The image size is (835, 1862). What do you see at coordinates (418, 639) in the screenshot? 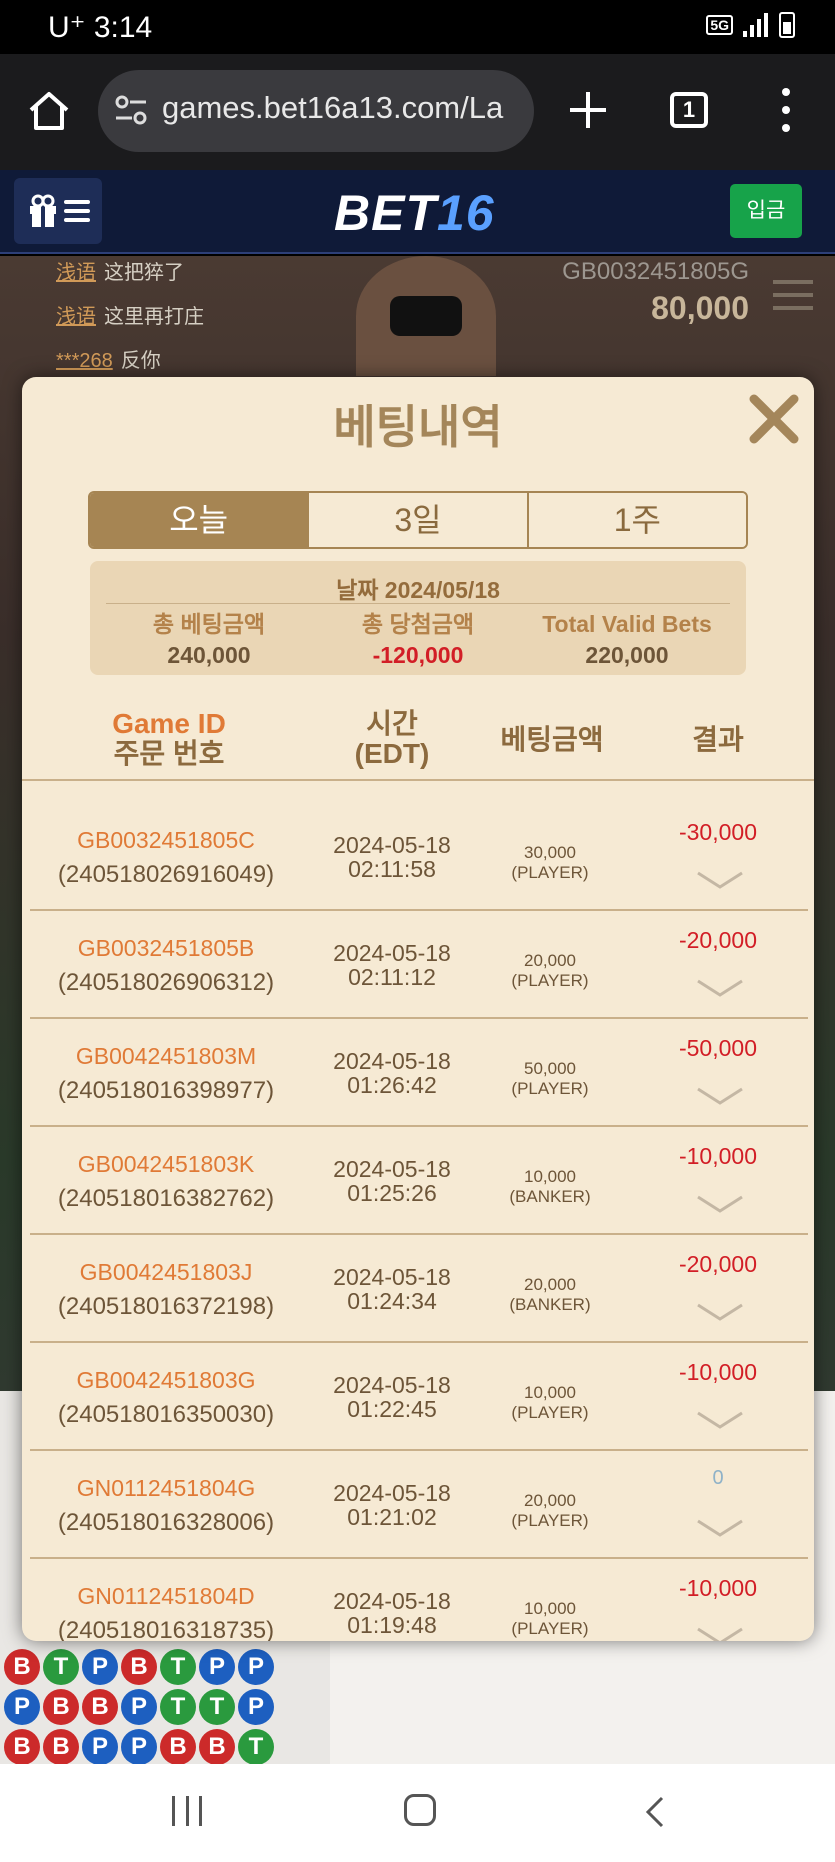
I see `total-win: 총 당첨금액 -120,000` at bounding box center [418, 639].